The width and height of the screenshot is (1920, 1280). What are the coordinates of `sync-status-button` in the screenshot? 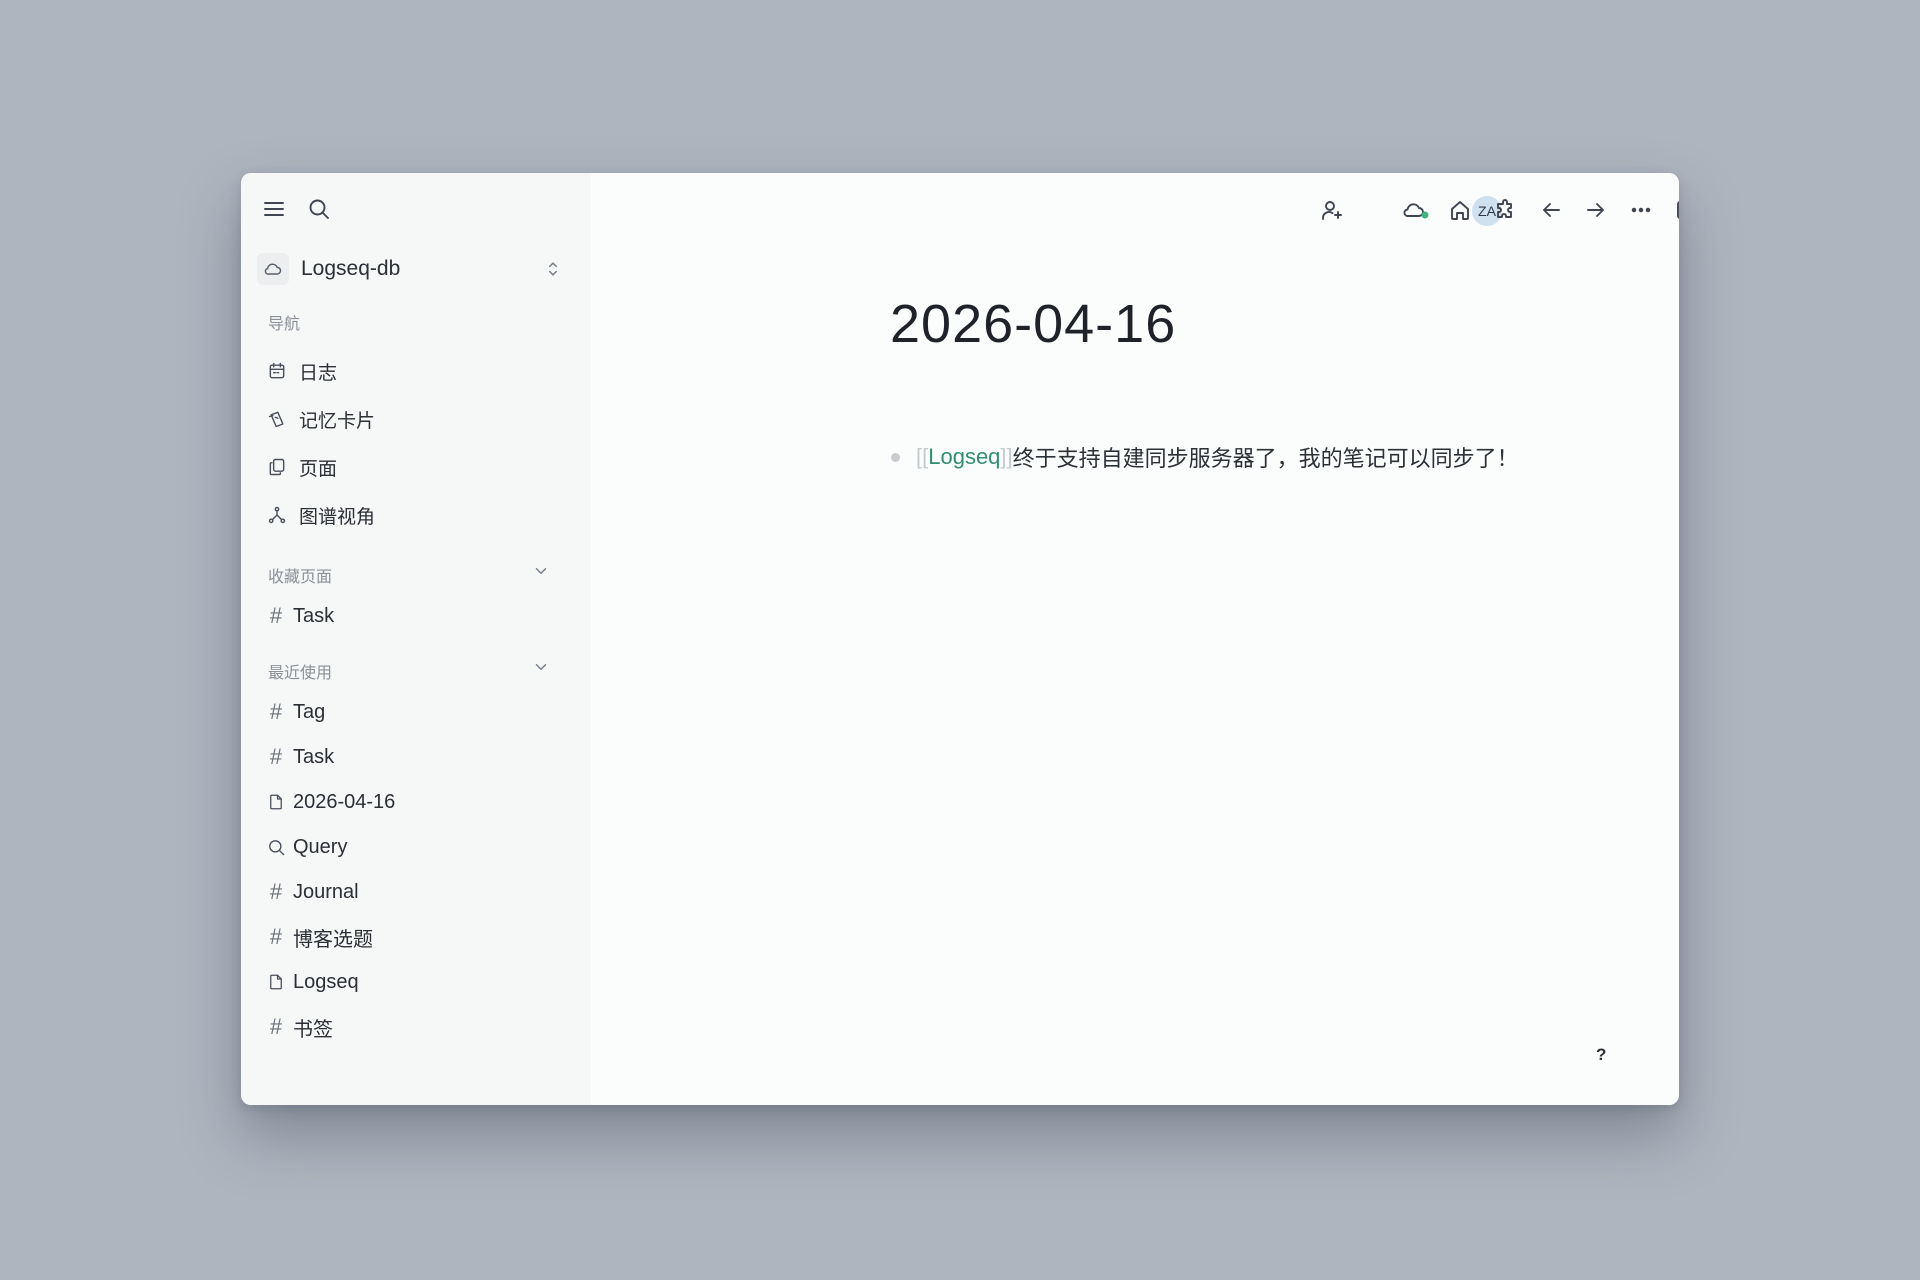 It's located at (1416, 210).